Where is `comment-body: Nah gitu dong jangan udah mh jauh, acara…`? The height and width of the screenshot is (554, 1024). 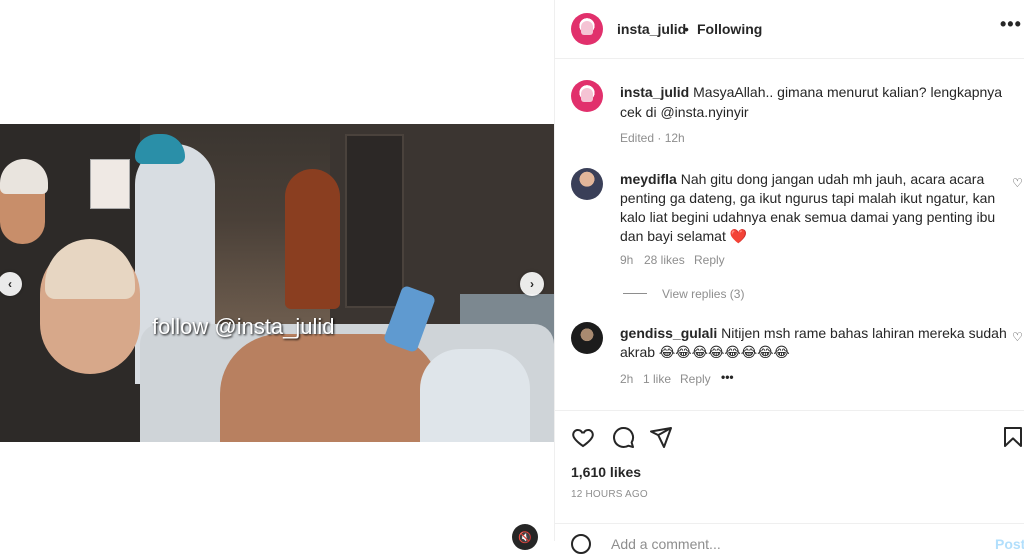 comment-body: Nah gitu dong jangan udah mh jauh, acara… is located at coordinates (808, 207).